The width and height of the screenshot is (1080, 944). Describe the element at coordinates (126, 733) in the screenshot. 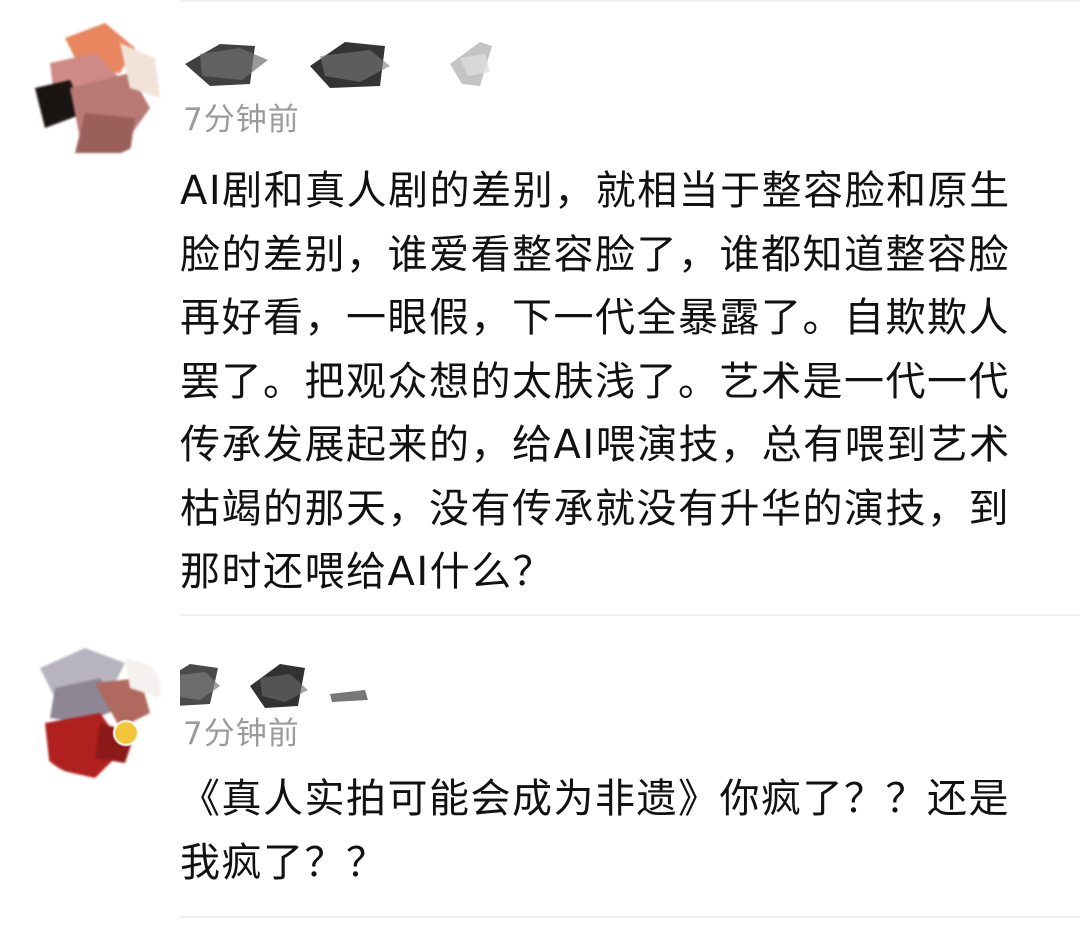

I see `verified-badge-icon` at that location.